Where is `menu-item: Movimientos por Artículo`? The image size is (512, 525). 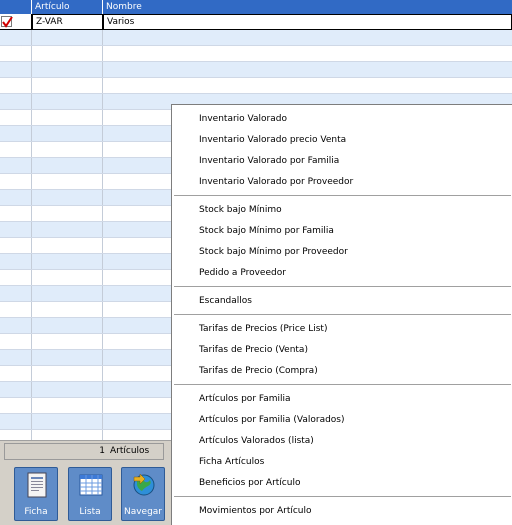 menu-item: Movimientos por Artículo is located at coordinates (342, 511).